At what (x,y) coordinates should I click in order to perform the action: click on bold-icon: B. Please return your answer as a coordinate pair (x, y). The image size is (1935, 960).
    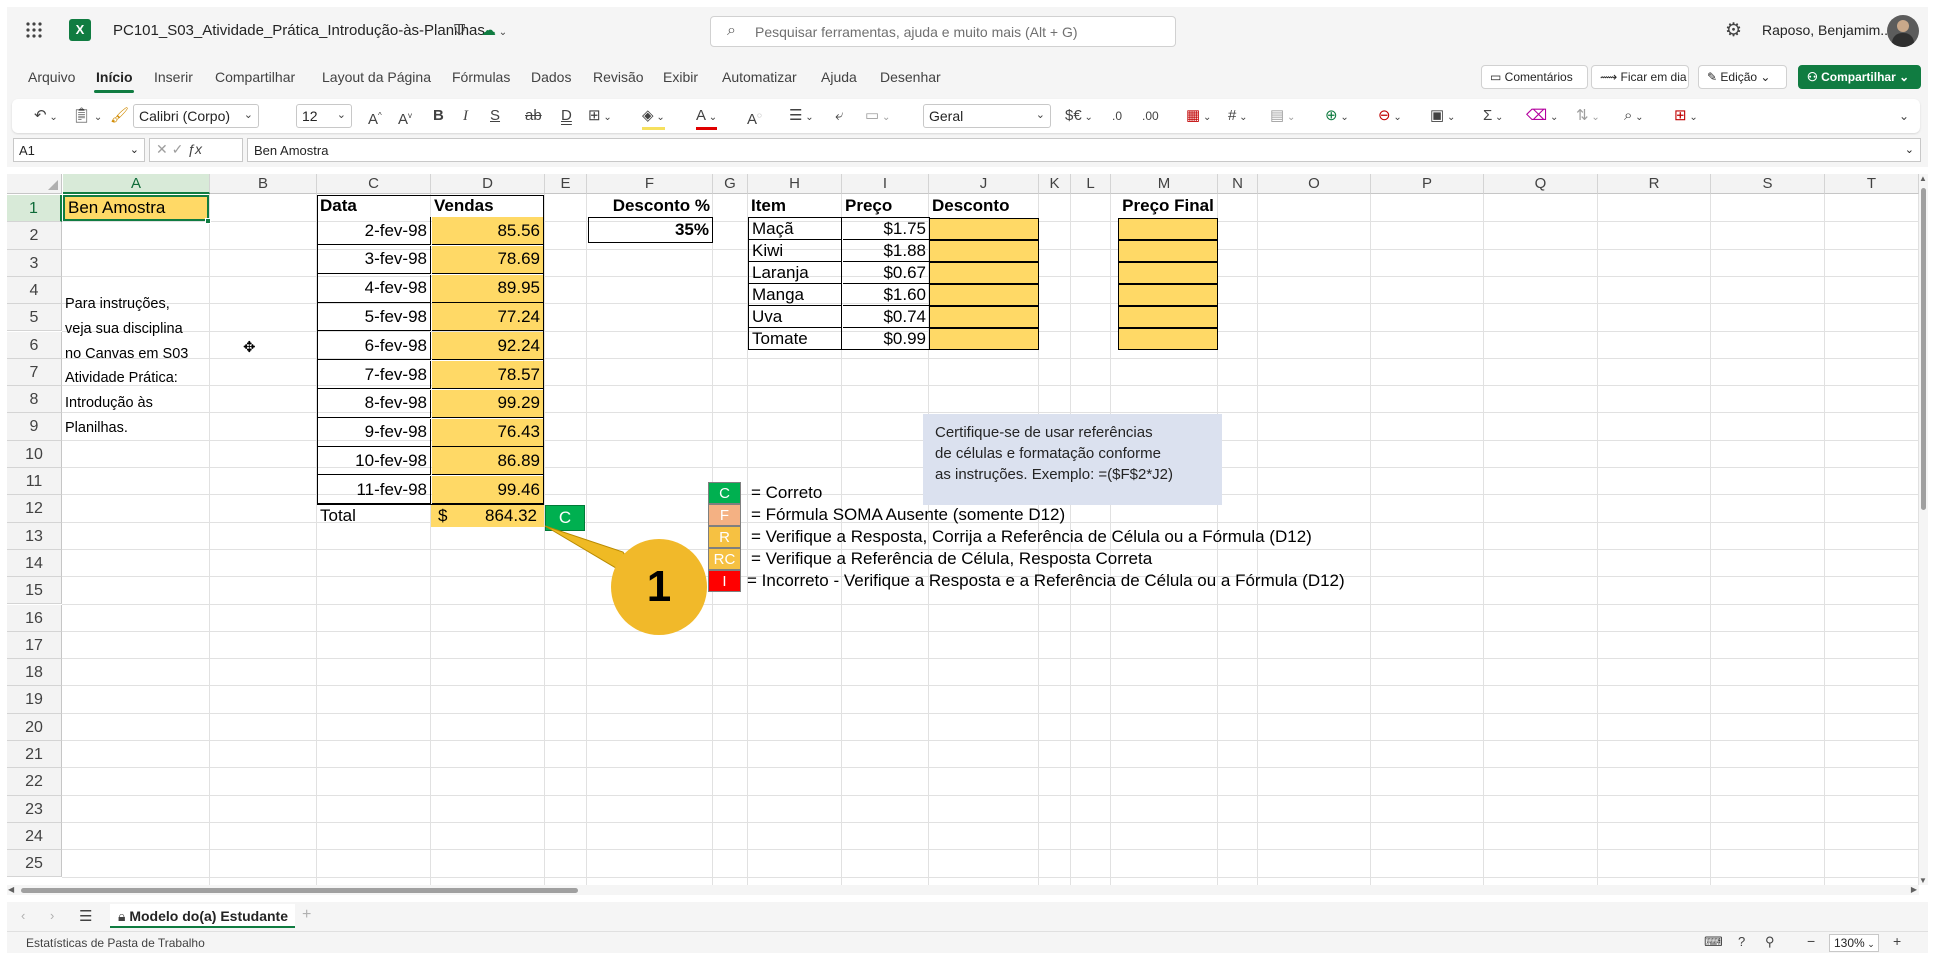
    Looking at the image, I should click on (438, 116).